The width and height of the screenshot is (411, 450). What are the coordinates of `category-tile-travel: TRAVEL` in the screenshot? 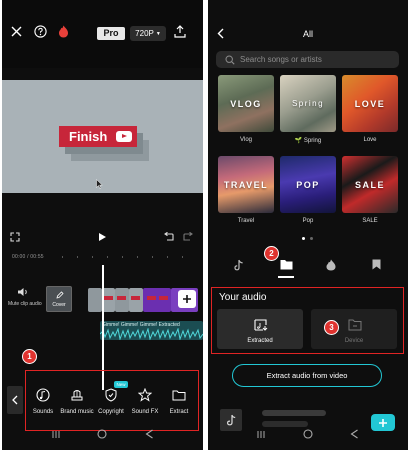 It's located at (246, 184).